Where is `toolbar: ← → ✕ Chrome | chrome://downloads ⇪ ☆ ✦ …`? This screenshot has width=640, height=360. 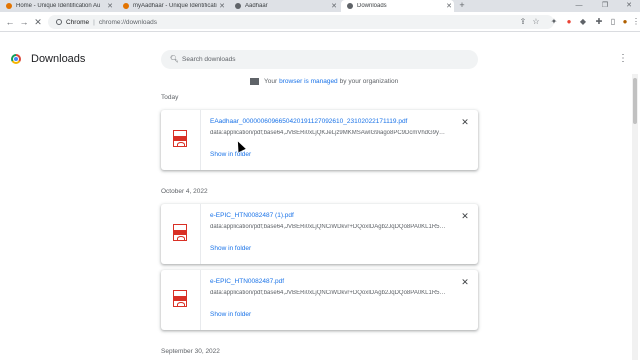 toolbar: ← → ✕ Chrome | chrome://downloads ⇪ ☆ ✦ … is located at coordinates (320, 22).